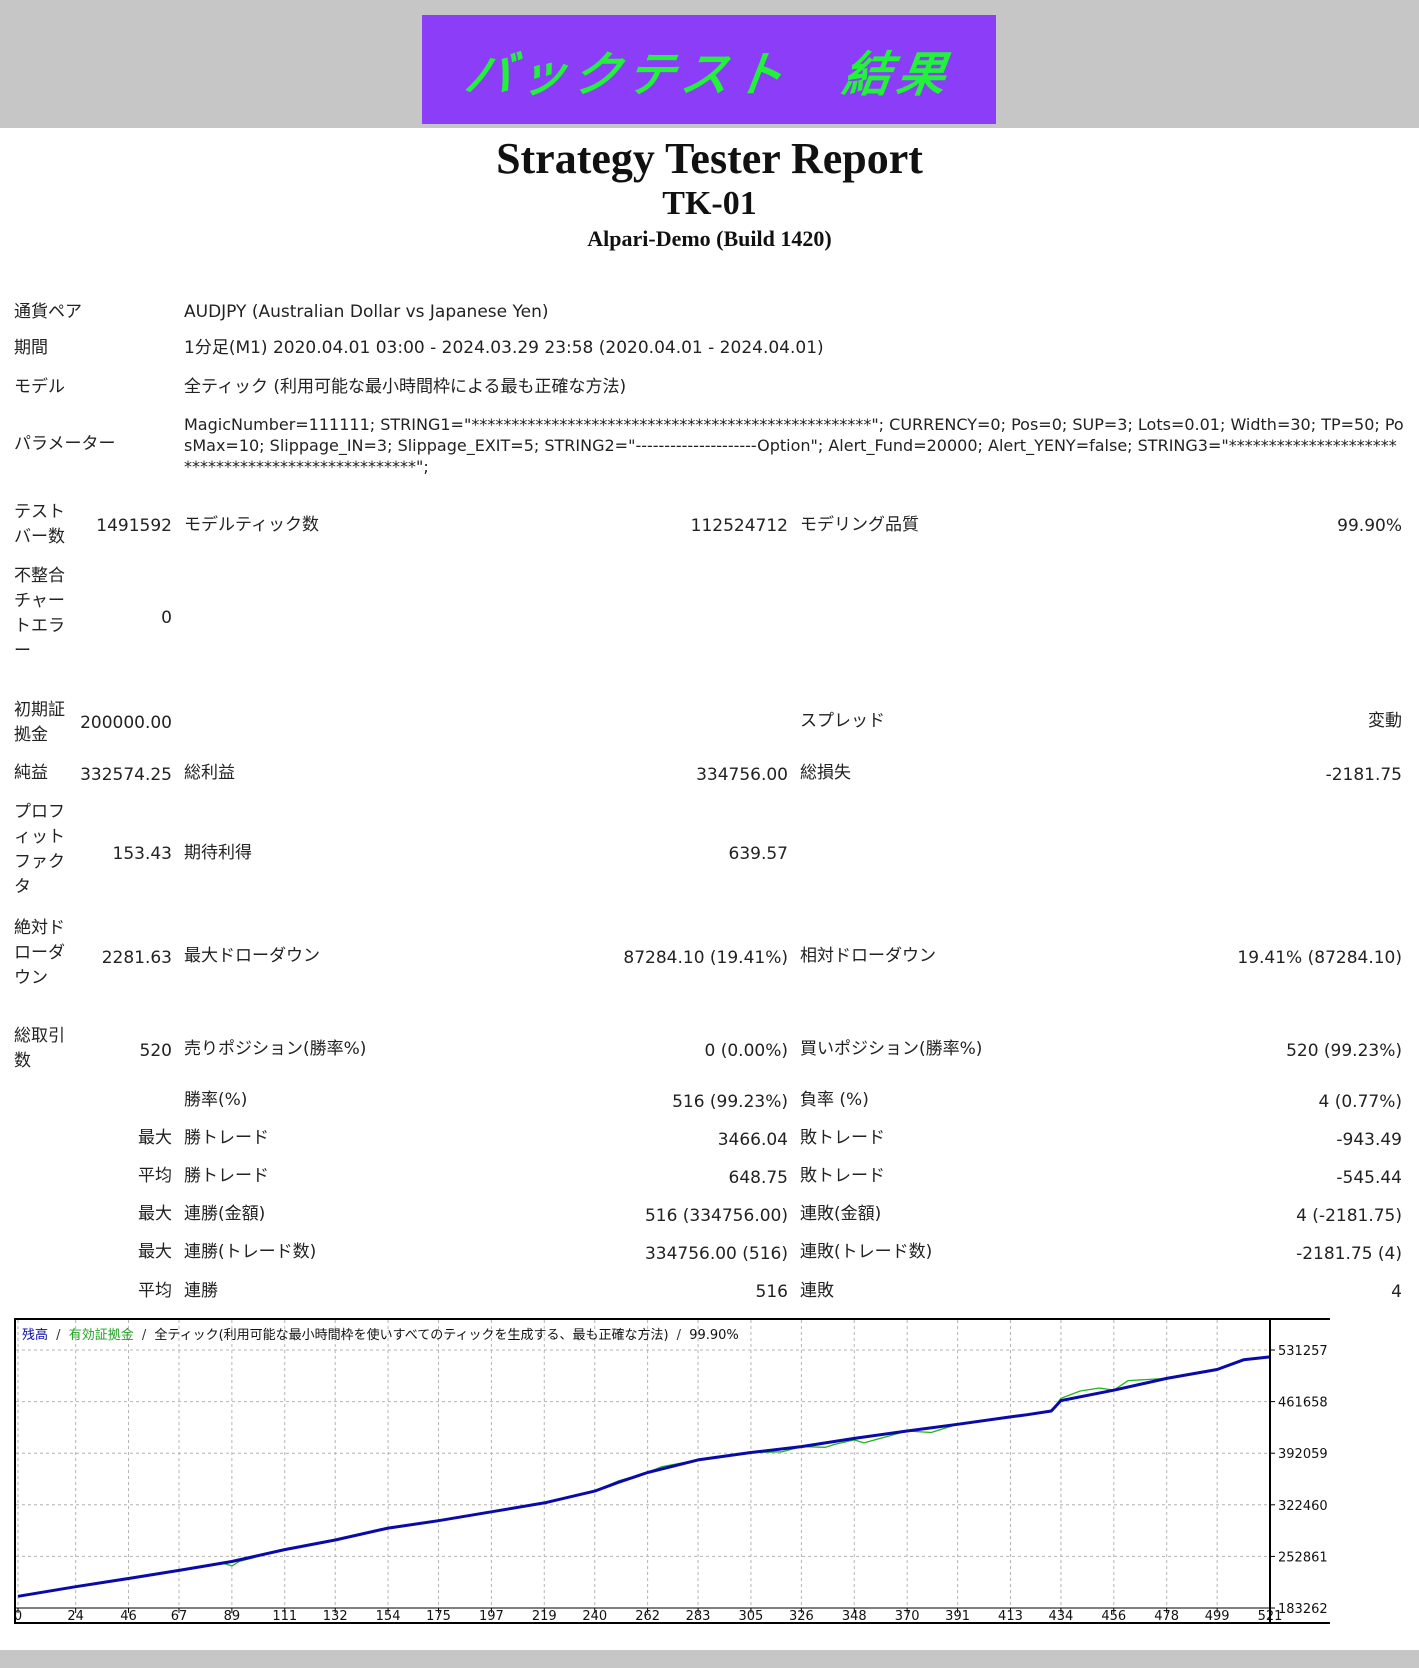  What do you see at coordinates (868, 956) in the screenshot?
I see `rel-drawdown-label: 相対ドローダウン` at bounding box center [868, 956].